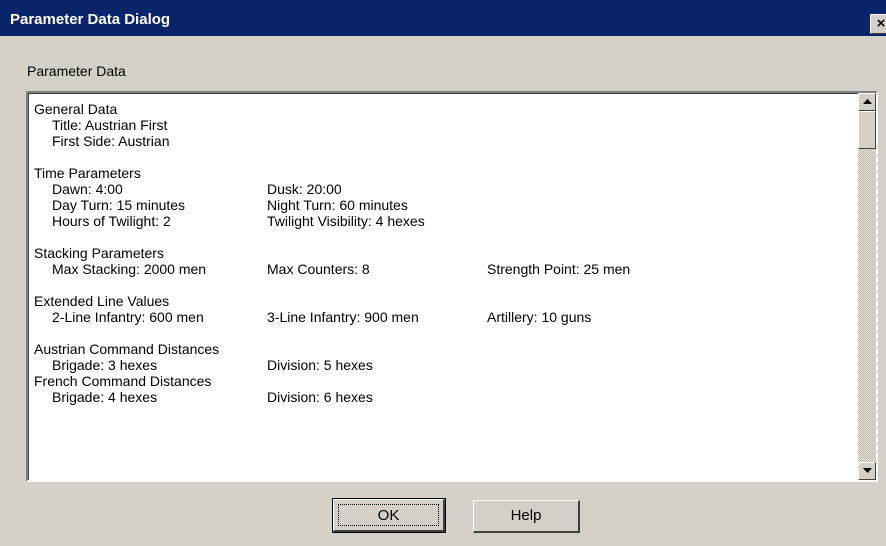  Describe the element at coordinates (90, 19) in the screenshot. I see `window-title: Parameter Data Dialog` at that location.